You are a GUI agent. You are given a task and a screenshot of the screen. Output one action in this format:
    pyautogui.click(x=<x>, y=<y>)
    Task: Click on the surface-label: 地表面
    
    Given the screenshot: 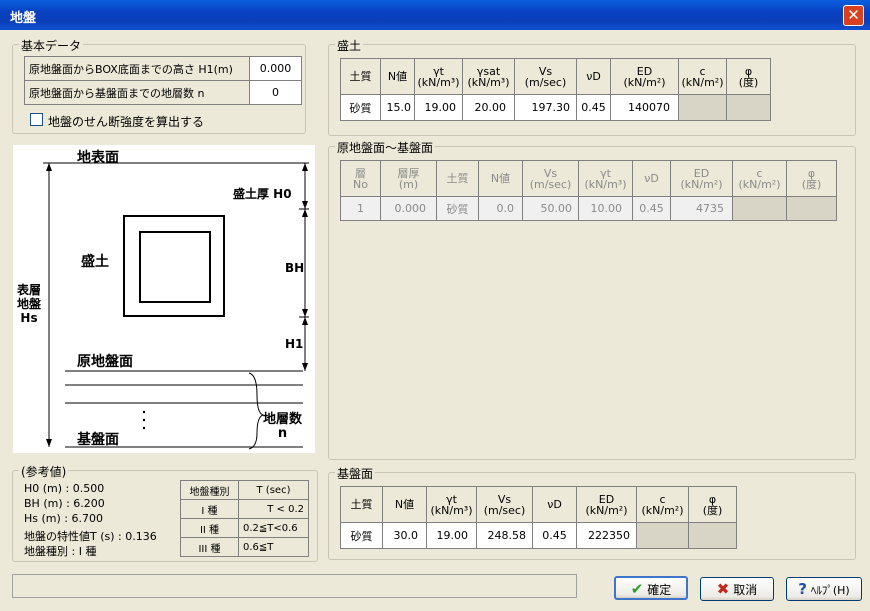 What is the action you would take?
    pyautogui.click(x=98, y=158)
    